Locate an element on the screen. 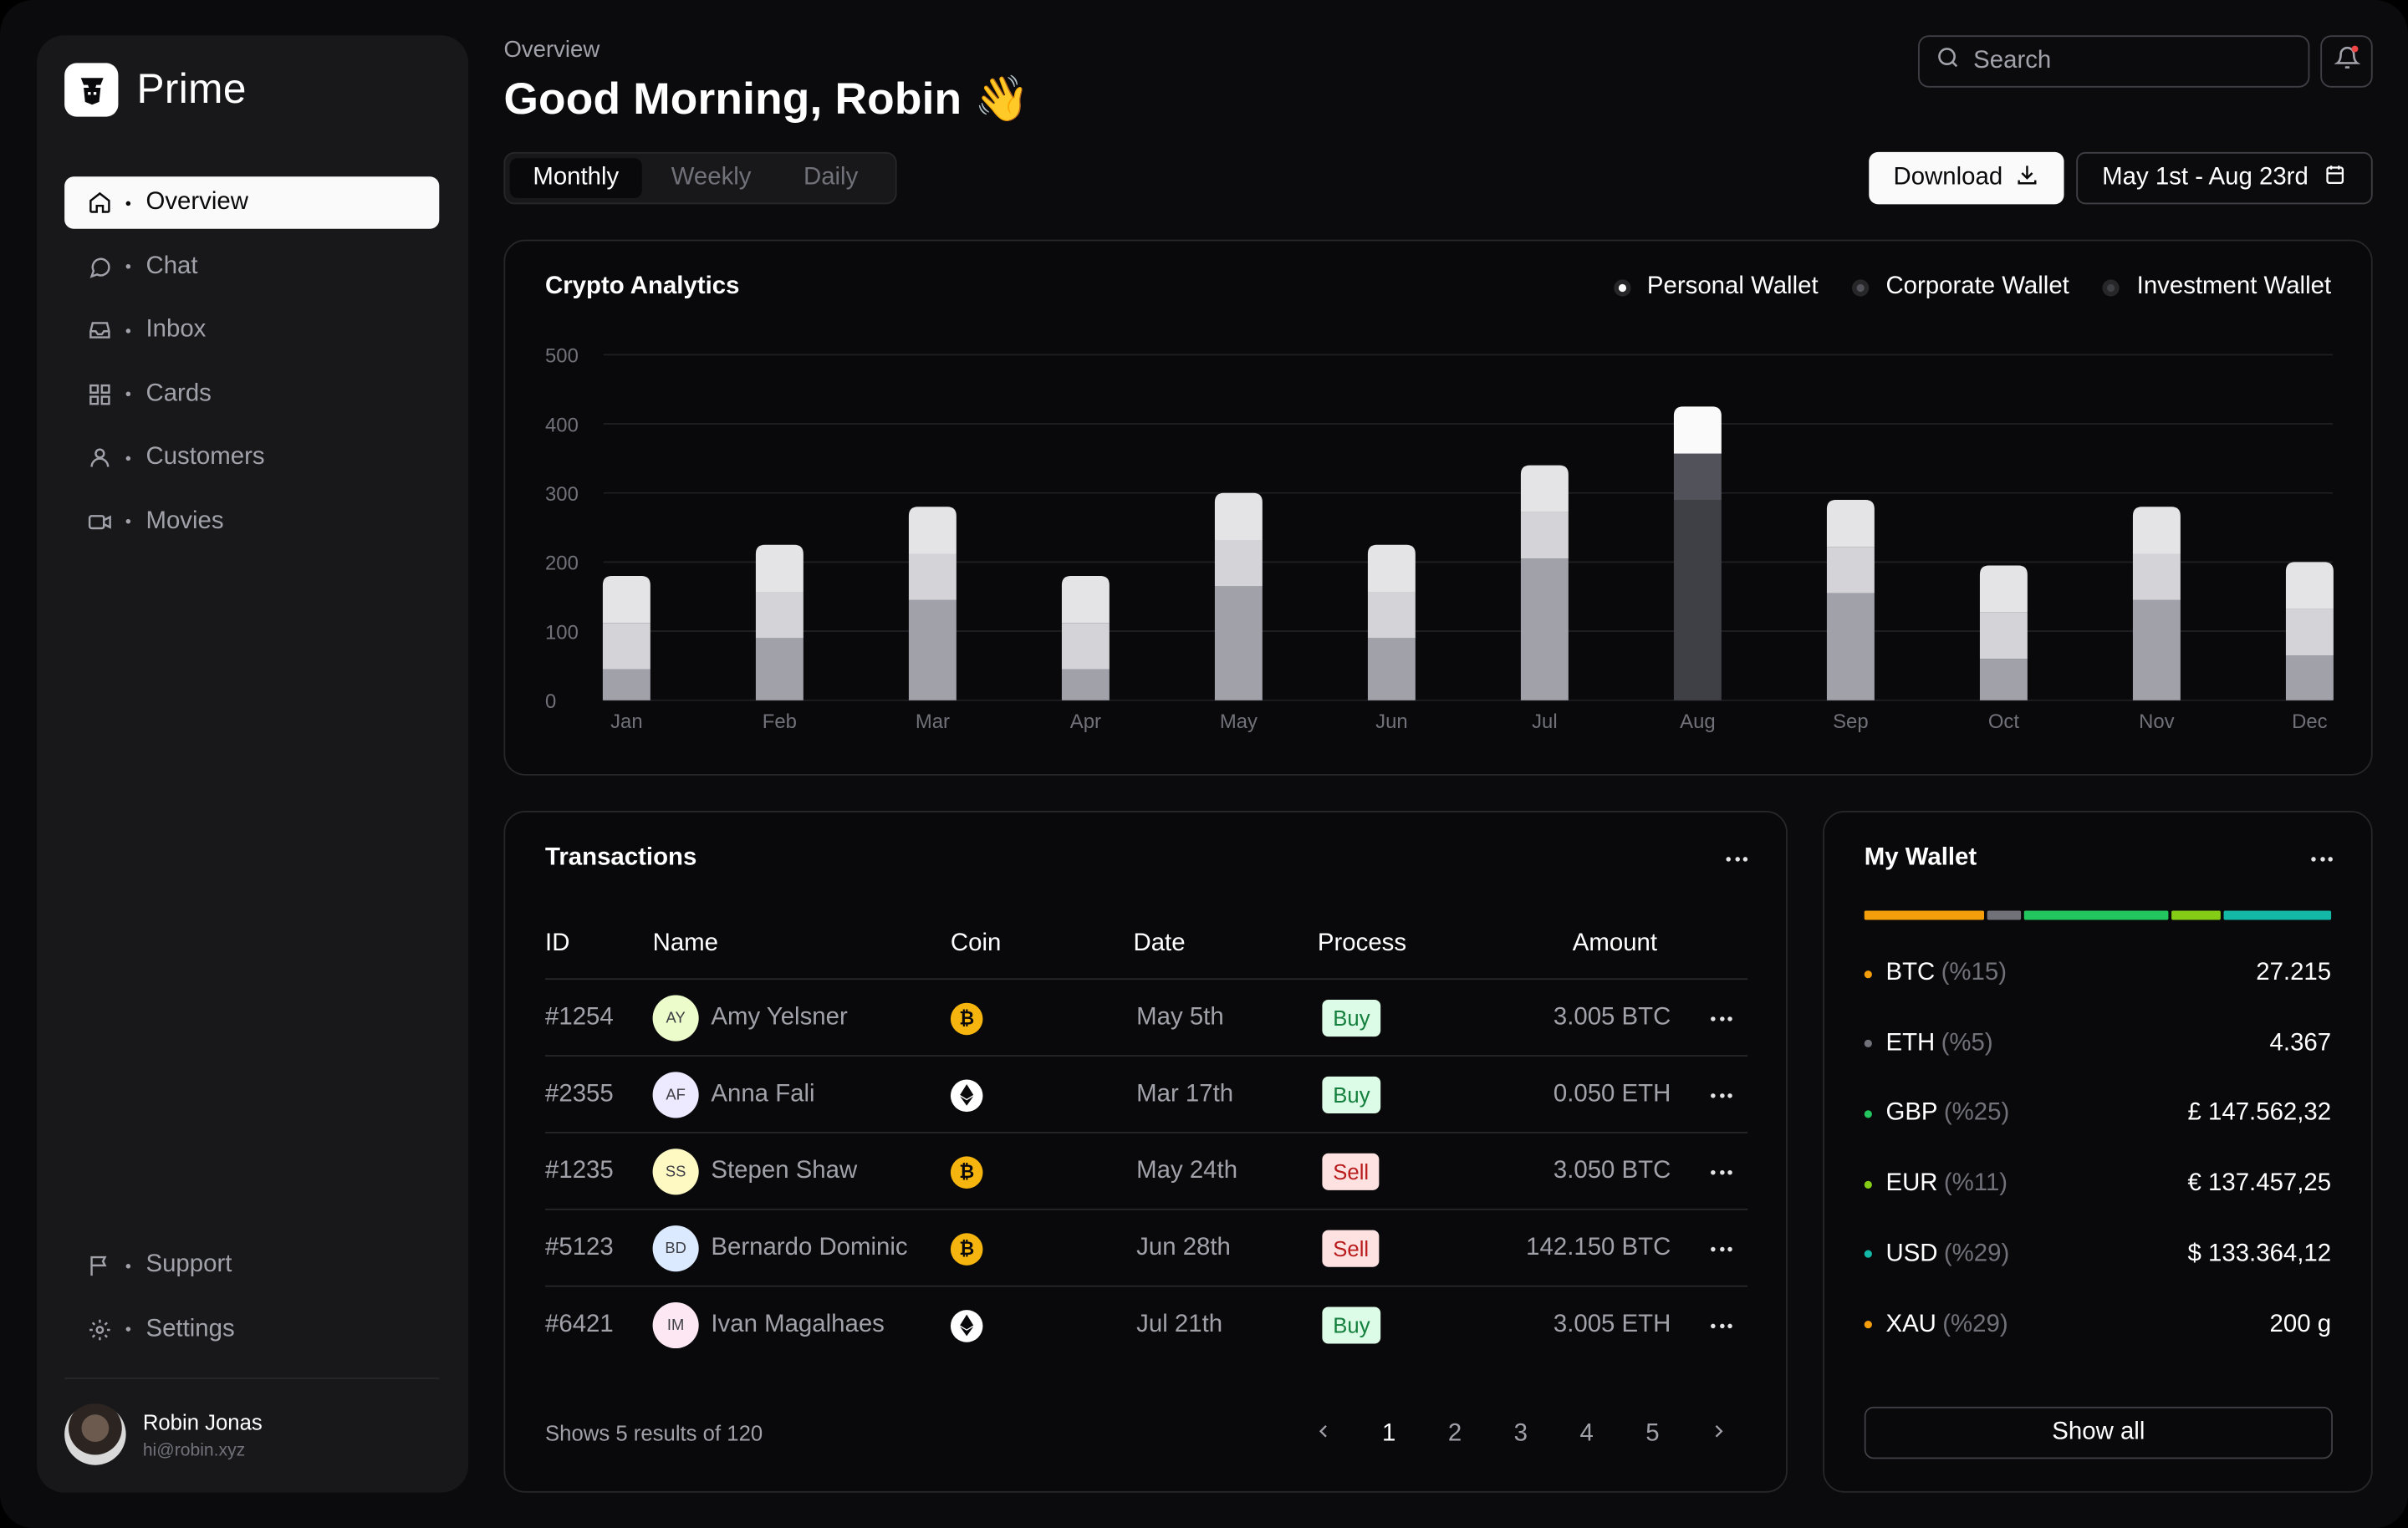  wallet-more-button is located at coordinates (2322, 858).